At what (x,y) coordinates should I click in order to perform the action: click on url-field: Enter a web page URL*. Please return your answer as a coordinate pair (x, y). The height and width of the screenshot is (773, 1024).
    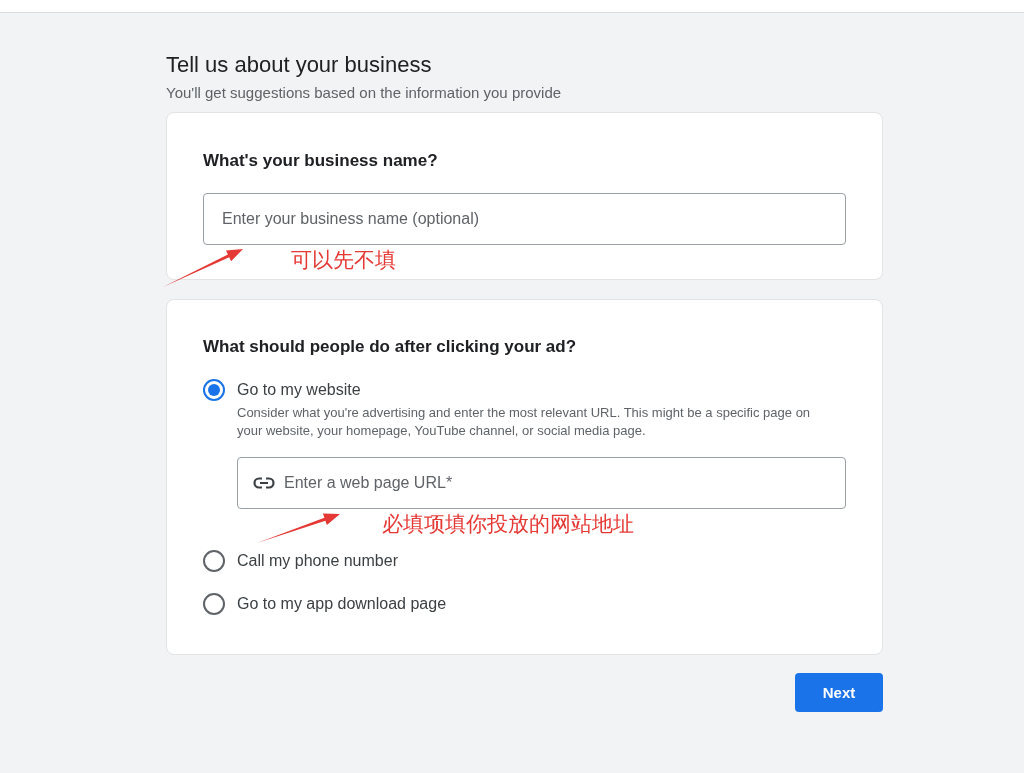
    Looking at the image, I should click on (541, 483).